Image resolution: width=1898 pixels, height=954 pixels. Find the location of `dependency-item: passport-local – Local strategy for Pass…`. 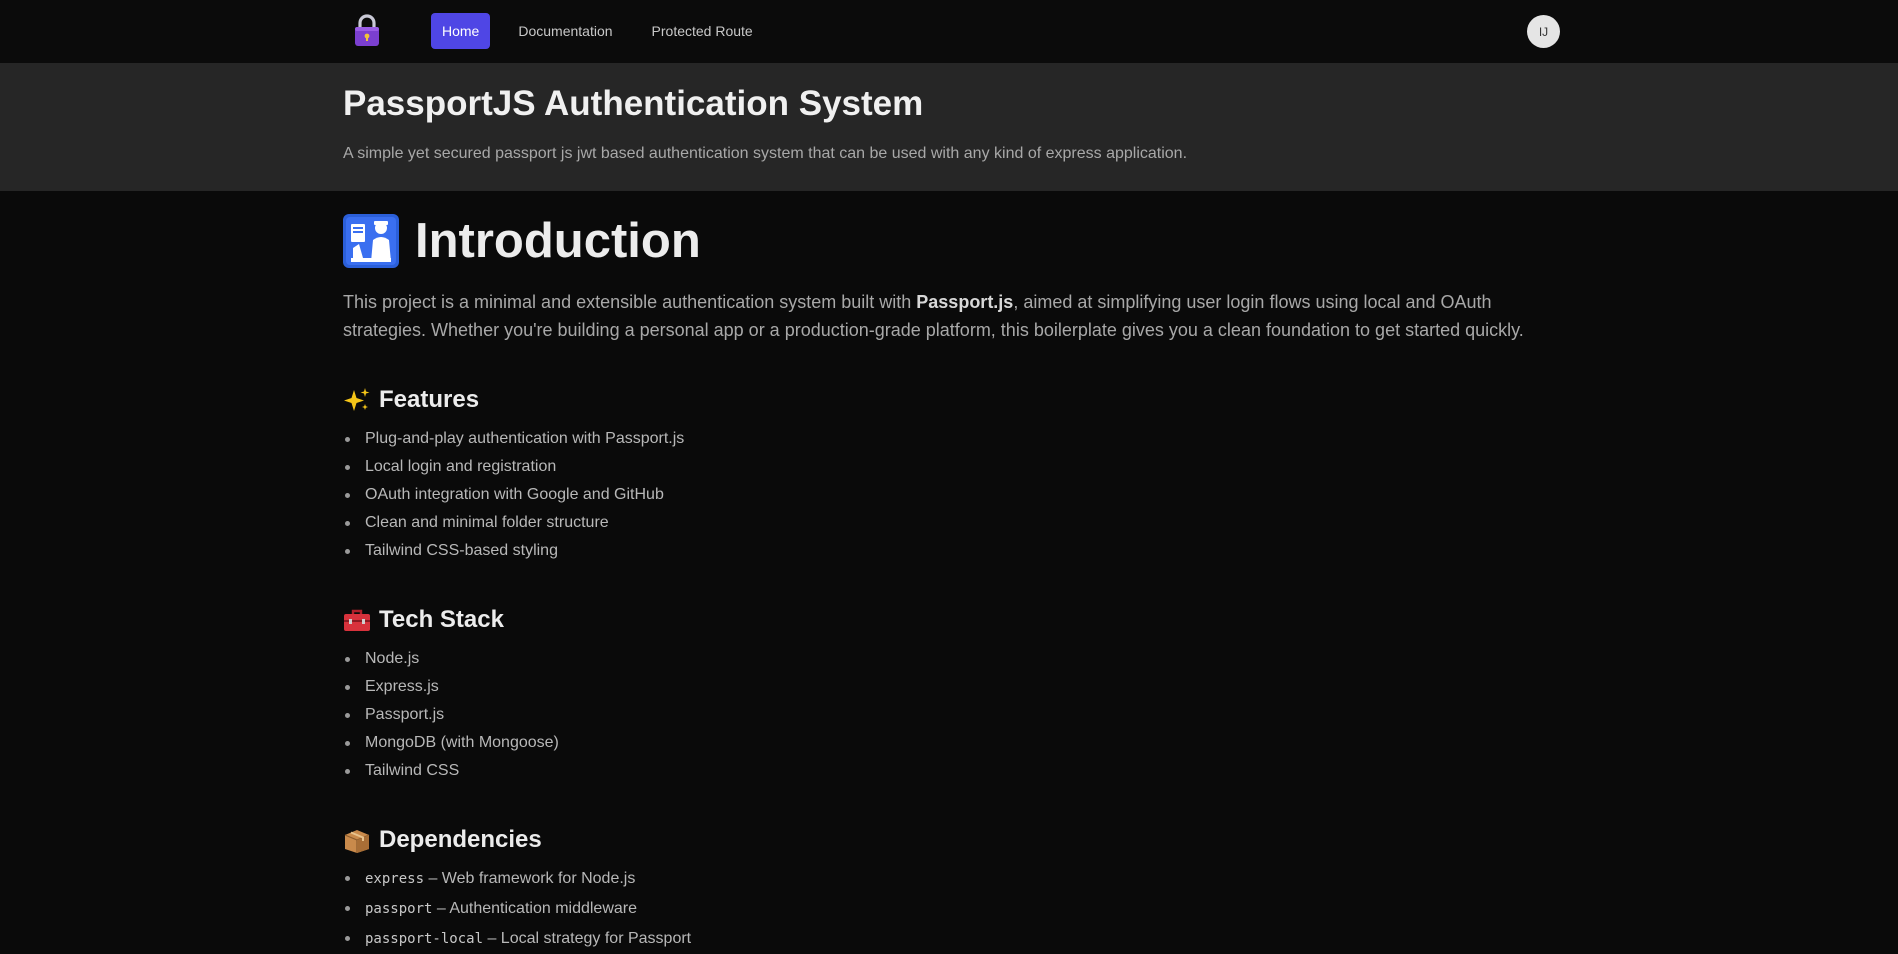

dependency-item: passport-local – Local strategy for Pass… is located at coordinates (951, 939).